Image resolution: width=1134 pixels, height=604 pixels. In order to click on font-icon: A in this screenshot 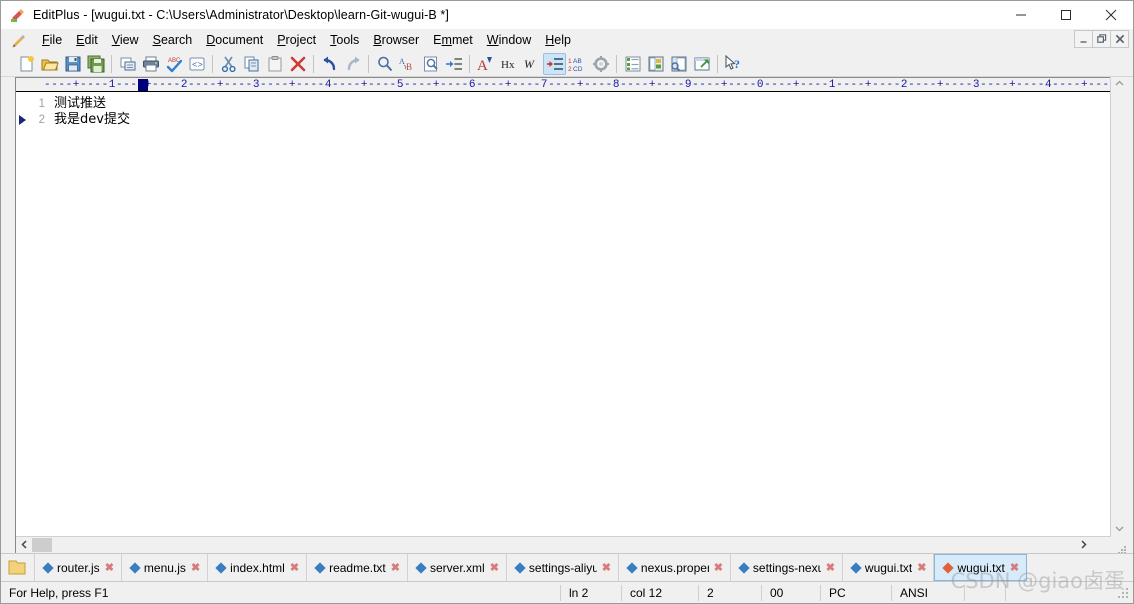, I will do `click(485, 64)`.